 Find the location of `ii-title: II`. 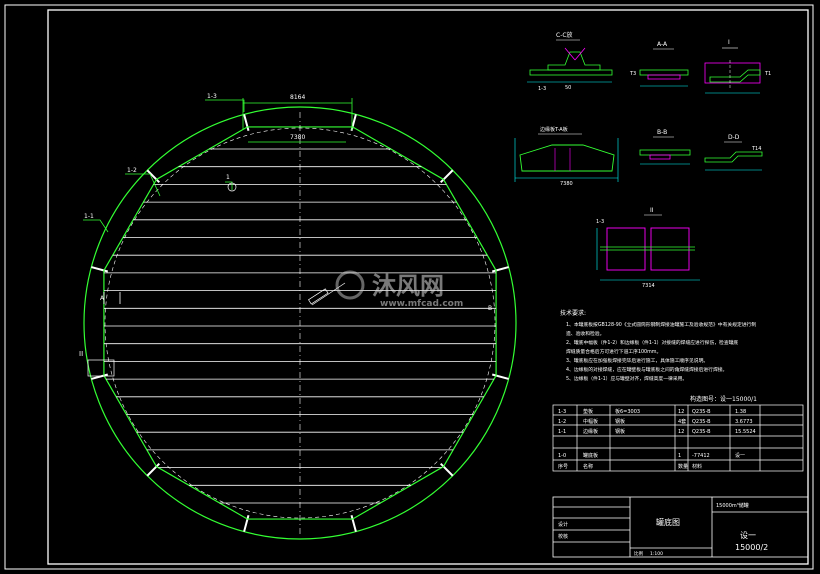

ii-title: II is located at coordinates (652, 210).